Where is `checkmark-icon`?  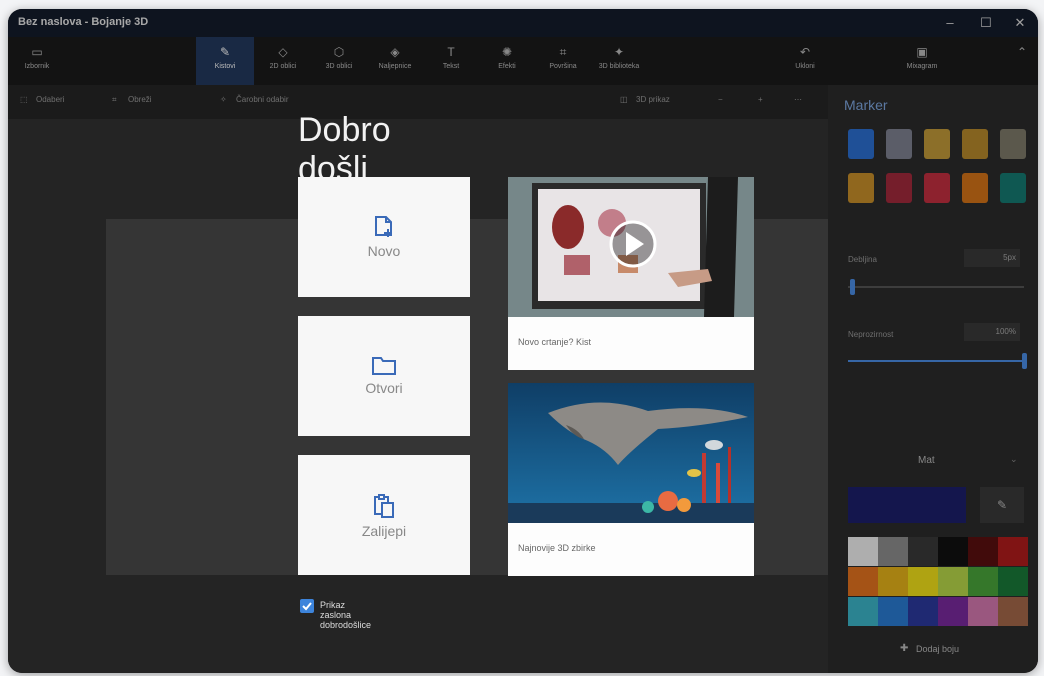 checkmark-icon is located at coordinates (307, 606).